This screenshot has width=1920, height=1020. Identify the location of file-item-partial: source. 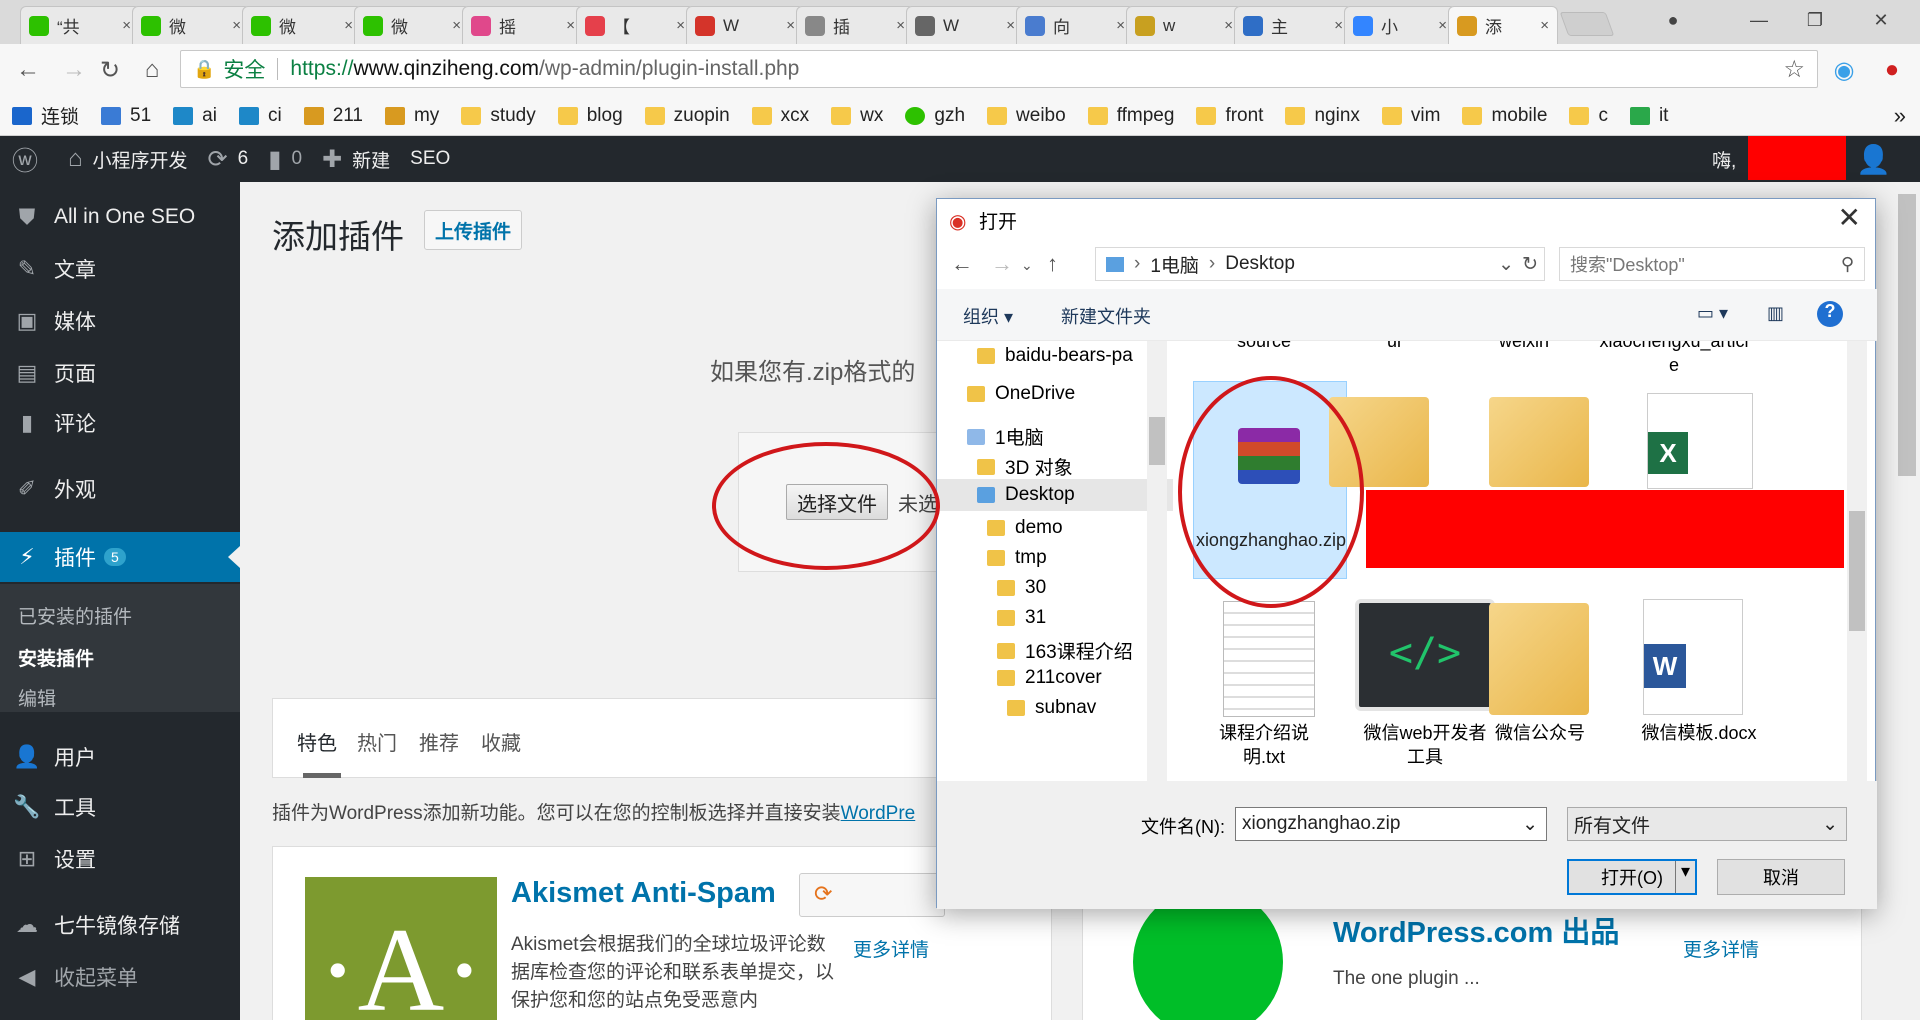
(1264, 347).